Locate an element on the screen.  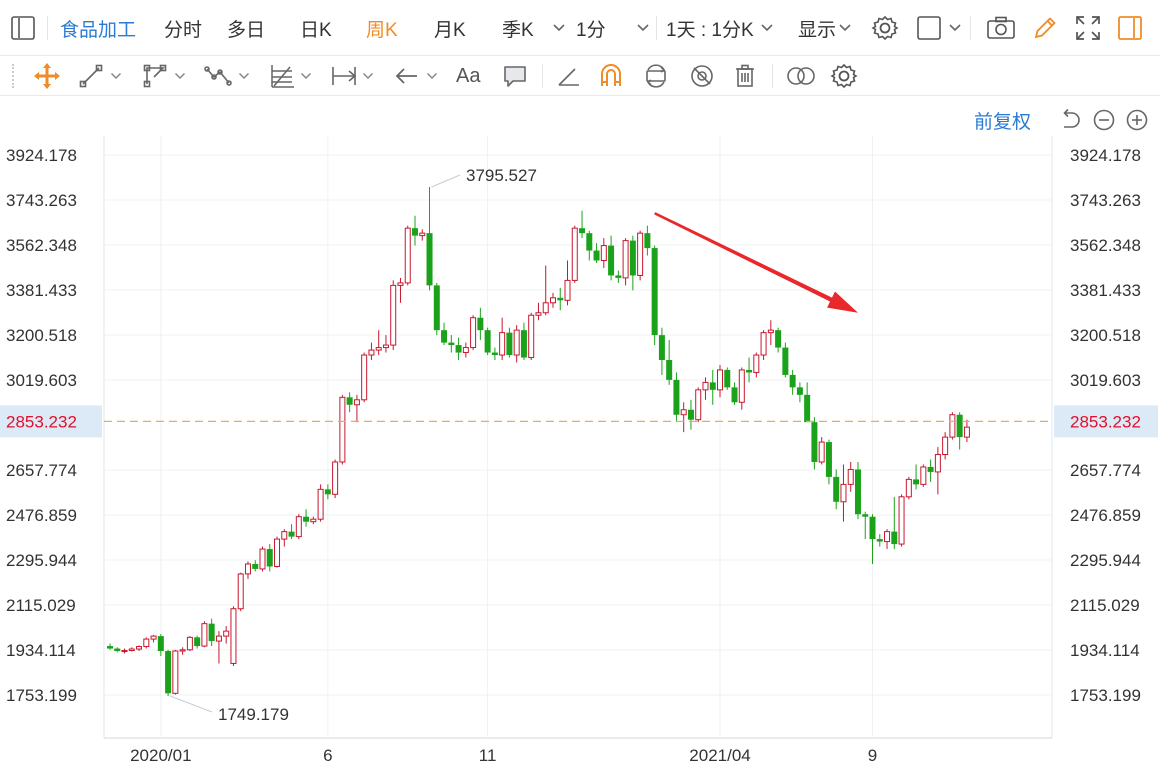
display-select-label: 显示 is located at coordinates (817, 30).